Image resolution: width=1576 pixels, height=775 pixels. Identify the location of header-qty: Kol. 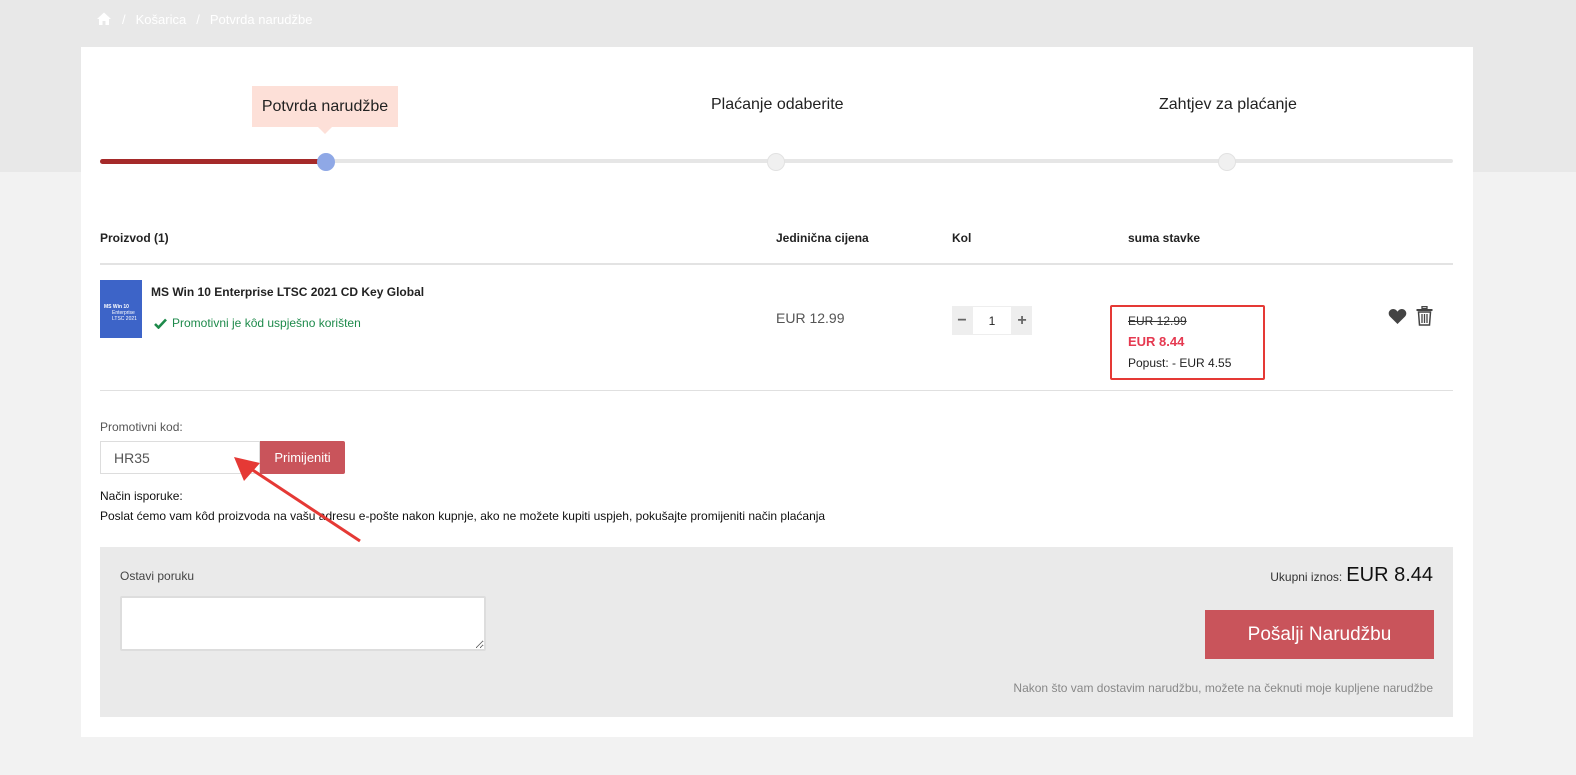
(962, 238).